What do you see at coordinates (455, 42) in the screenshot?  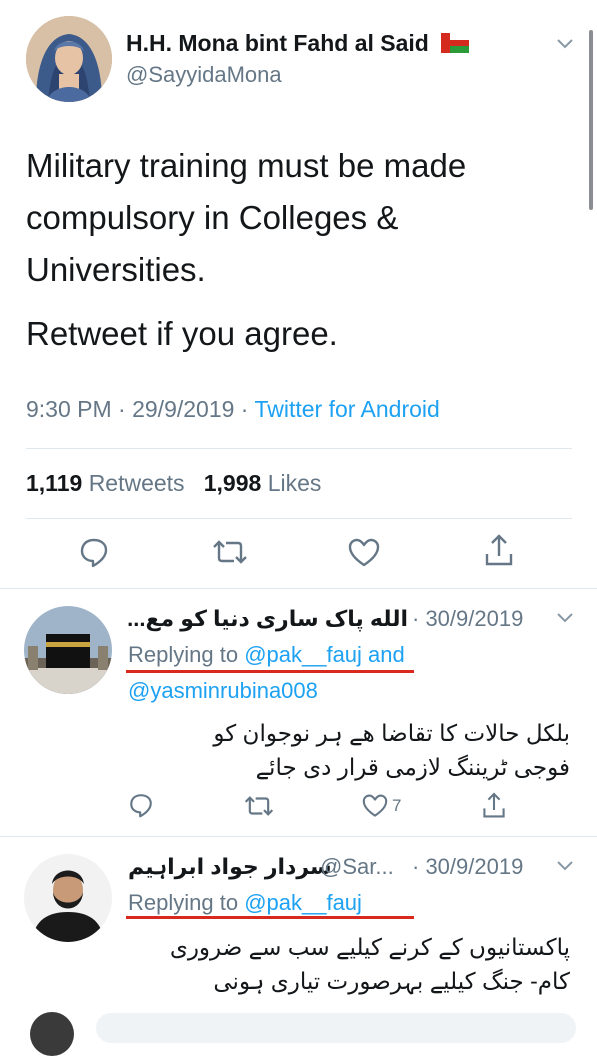 I see `oman-flag-icon` at bounding box center [455, 42].